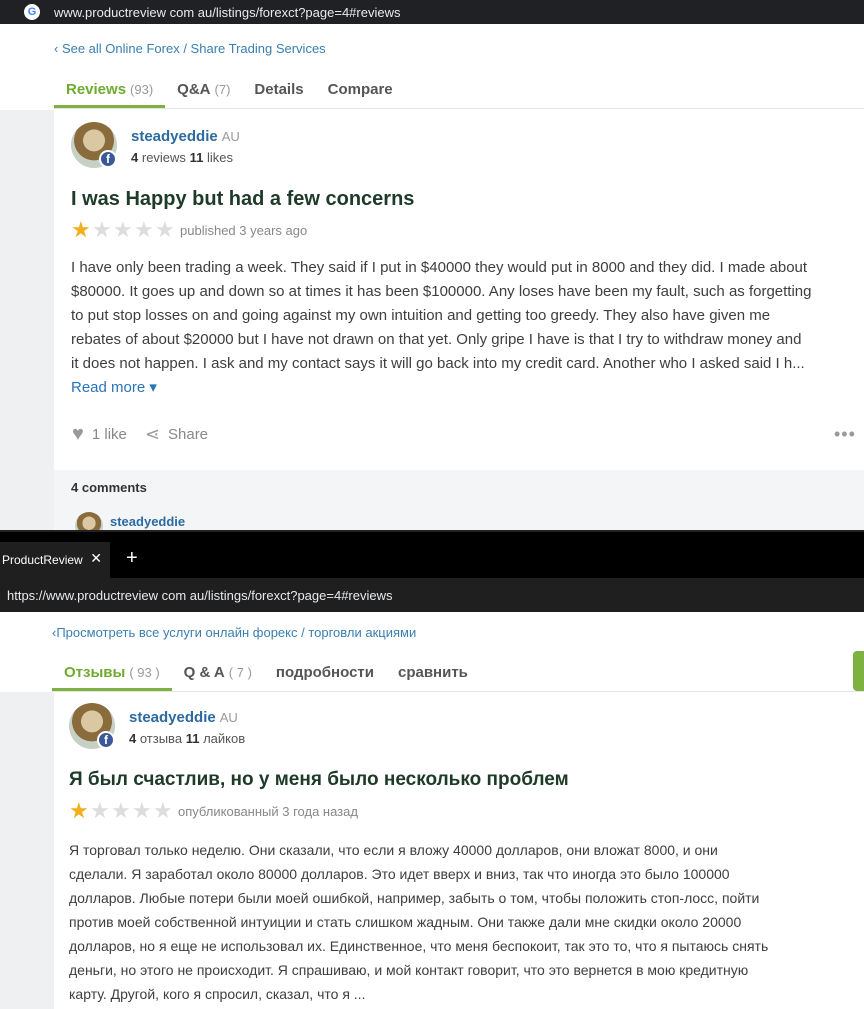 The width and height of the screenshot is (864, 1009). Describe the element at coordinates (94, 145) in the screenshot. I see `top-avatar: f` at that location.